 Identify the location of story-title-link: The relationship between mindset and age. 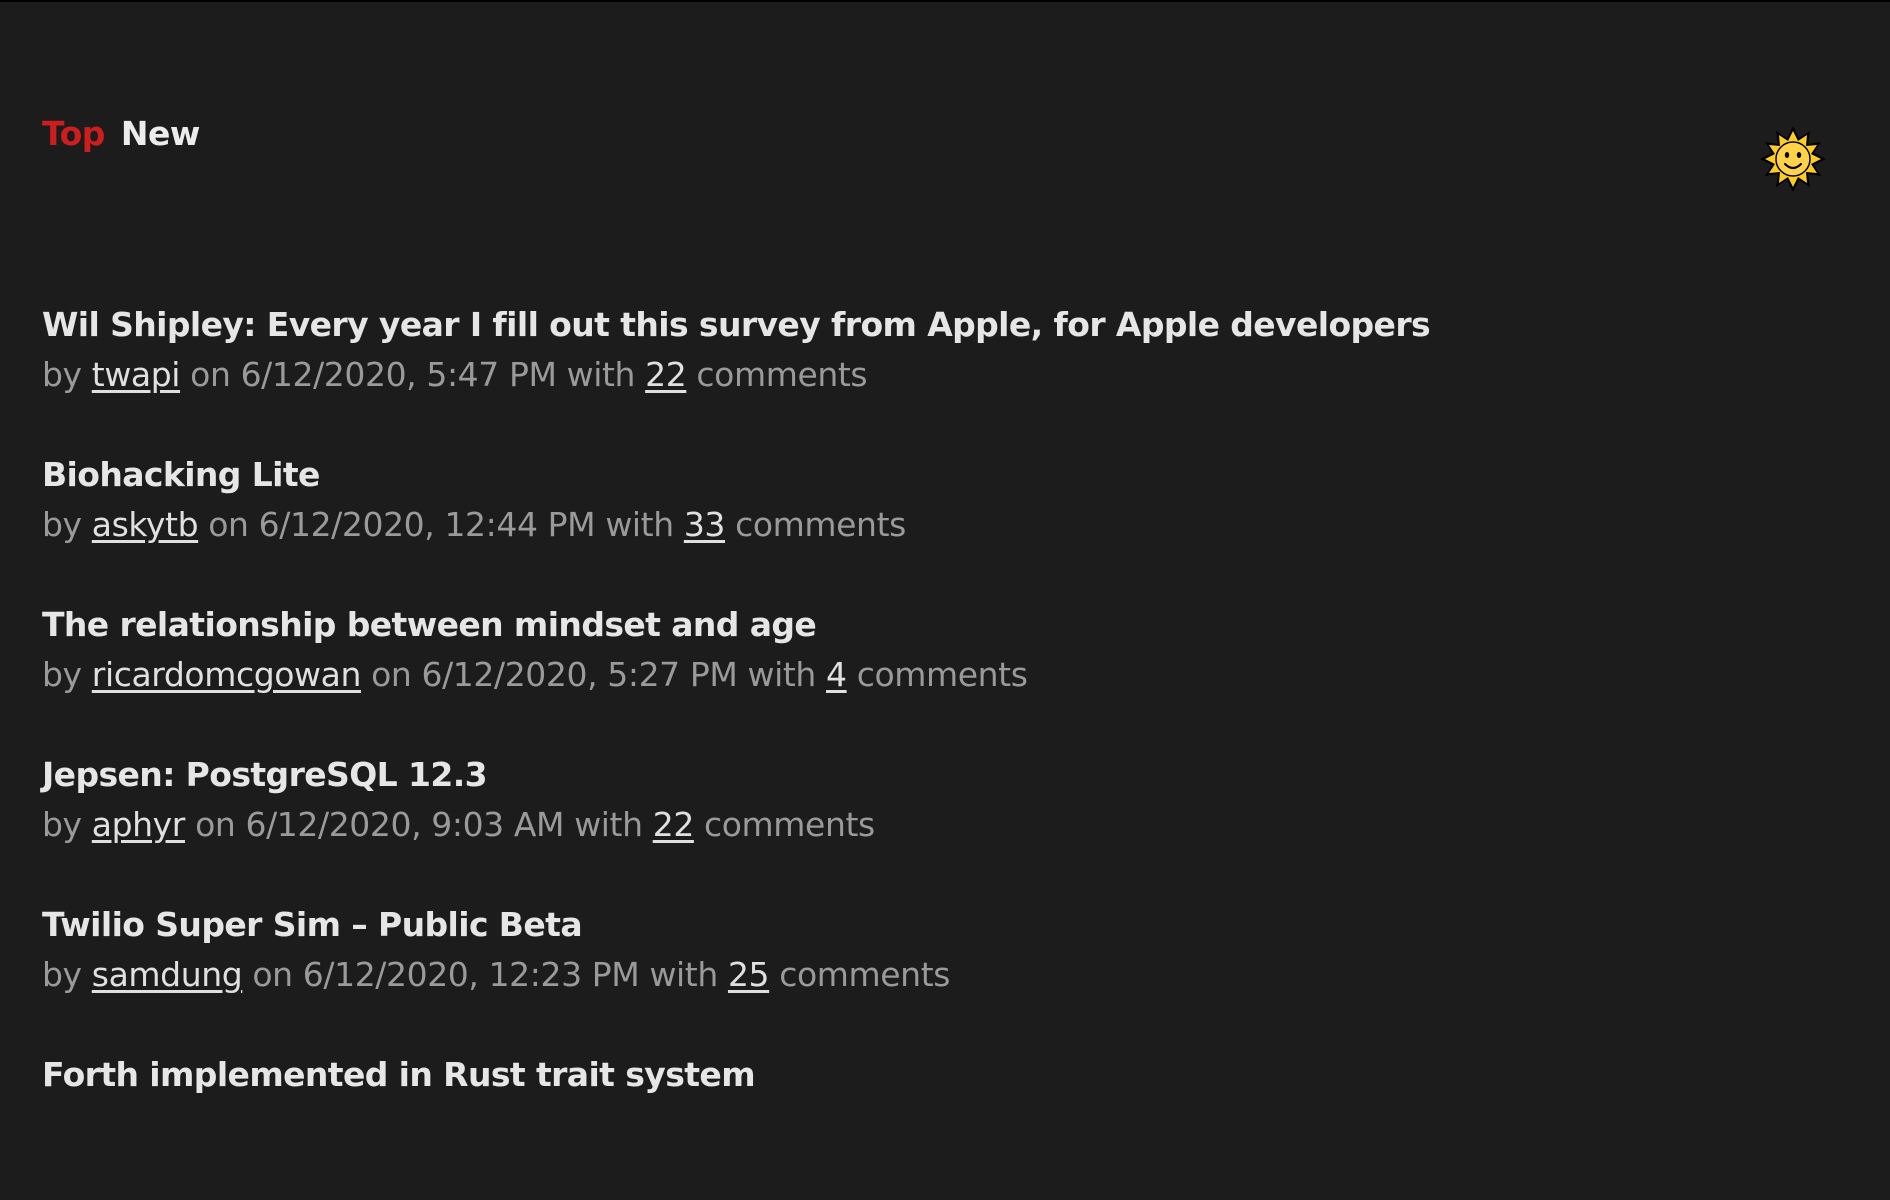
(942, 625).